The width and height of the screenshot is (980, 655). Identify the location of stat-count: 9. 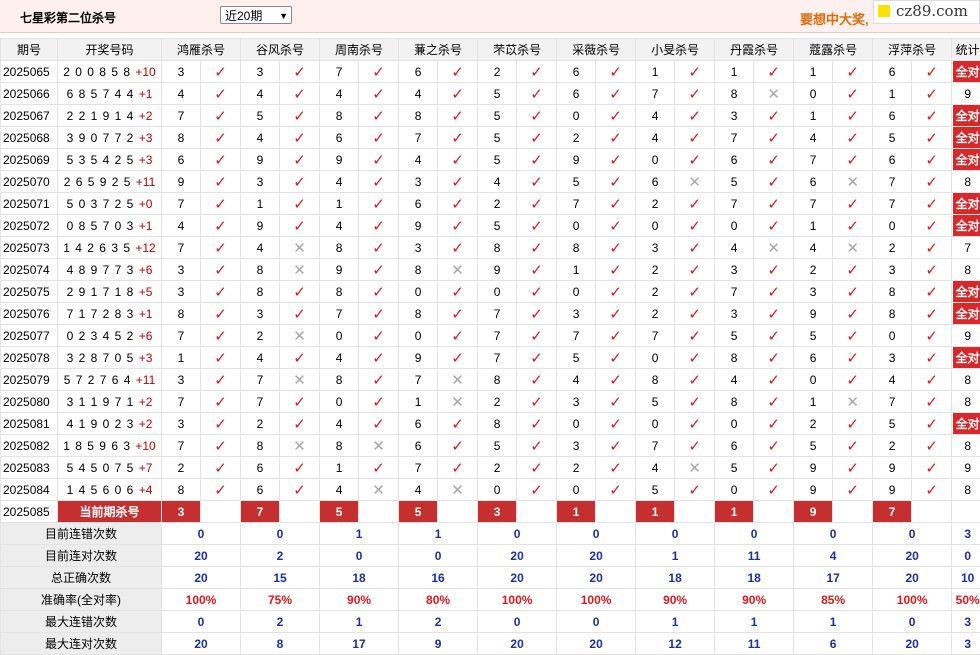
(967, 336).